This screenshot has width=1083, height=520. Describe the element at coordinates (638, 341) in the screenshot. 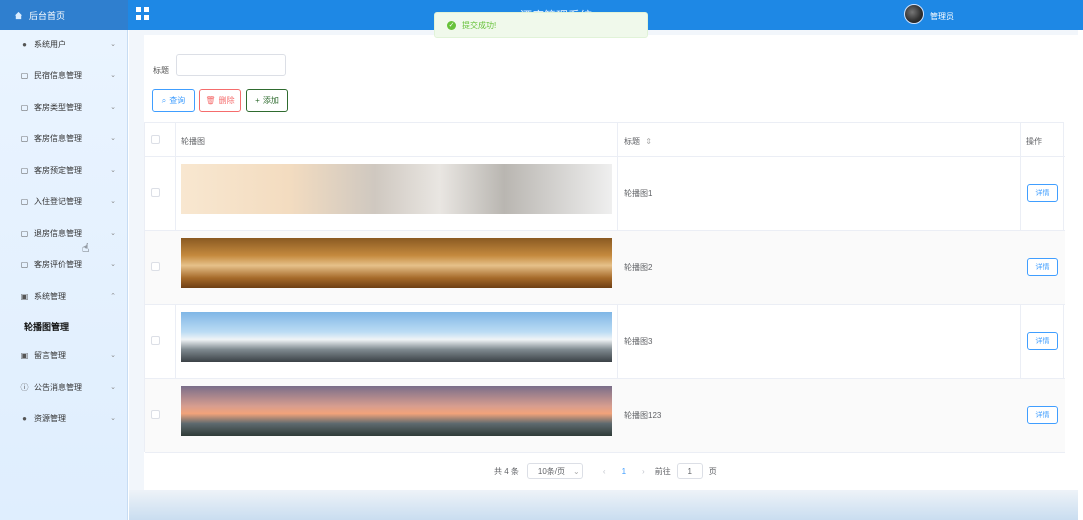

I see `row-title: 轮播图3` at that location.